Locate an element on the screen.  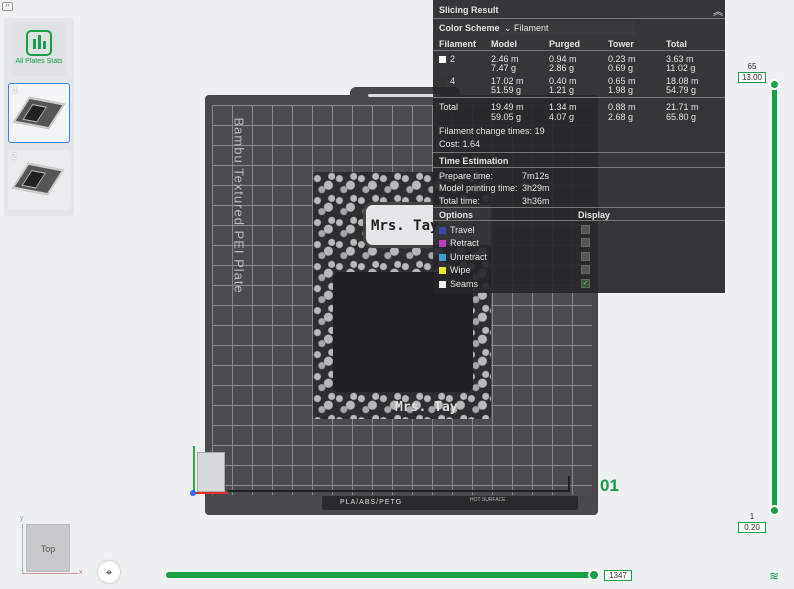
plate-brand-text: Bambu Textured PEI Plate is located at coordinates (239, 205).